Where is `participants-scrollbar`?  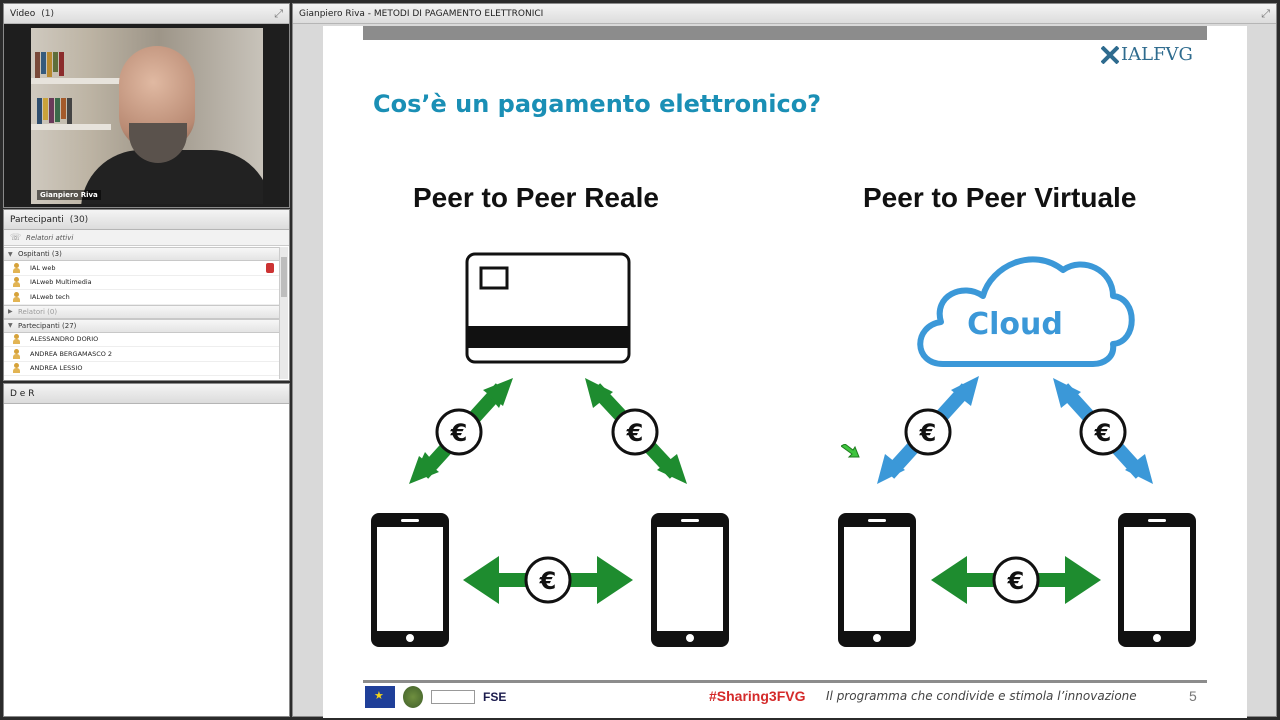 participants-scrollbar is located at coordinates (283, 313).